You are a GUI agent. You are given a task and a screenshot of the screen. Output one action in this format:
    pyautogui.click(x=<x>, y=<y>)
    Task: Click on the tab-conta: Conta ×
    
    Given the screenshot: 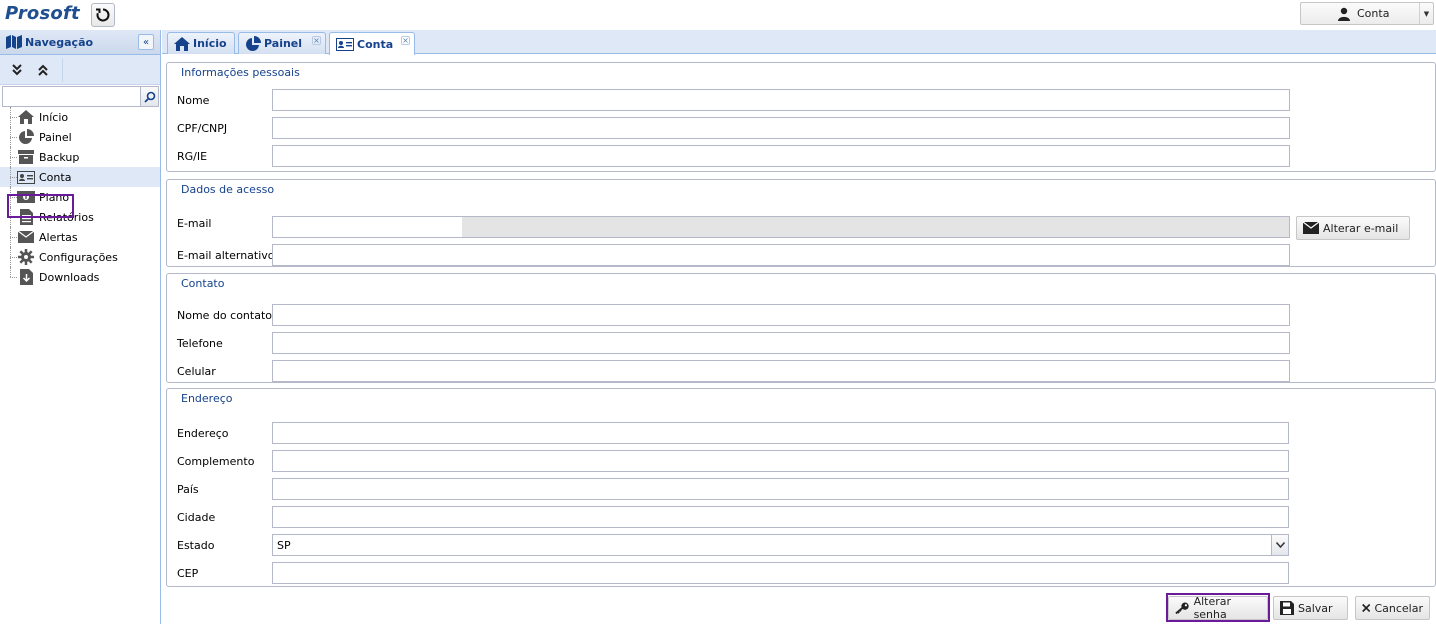 What is the action you would take?
    pyautogui.click(x=372, y=43)
    